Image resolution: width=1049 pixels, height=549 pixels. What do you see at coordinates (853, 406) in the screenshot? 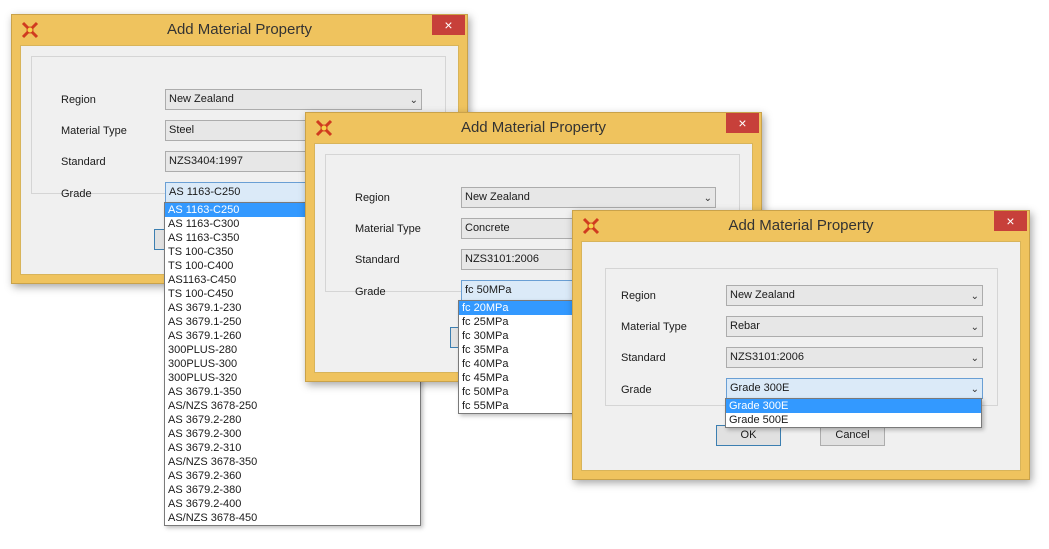
I see `list-item: Grade 300E` at bounding box center [853, 406].